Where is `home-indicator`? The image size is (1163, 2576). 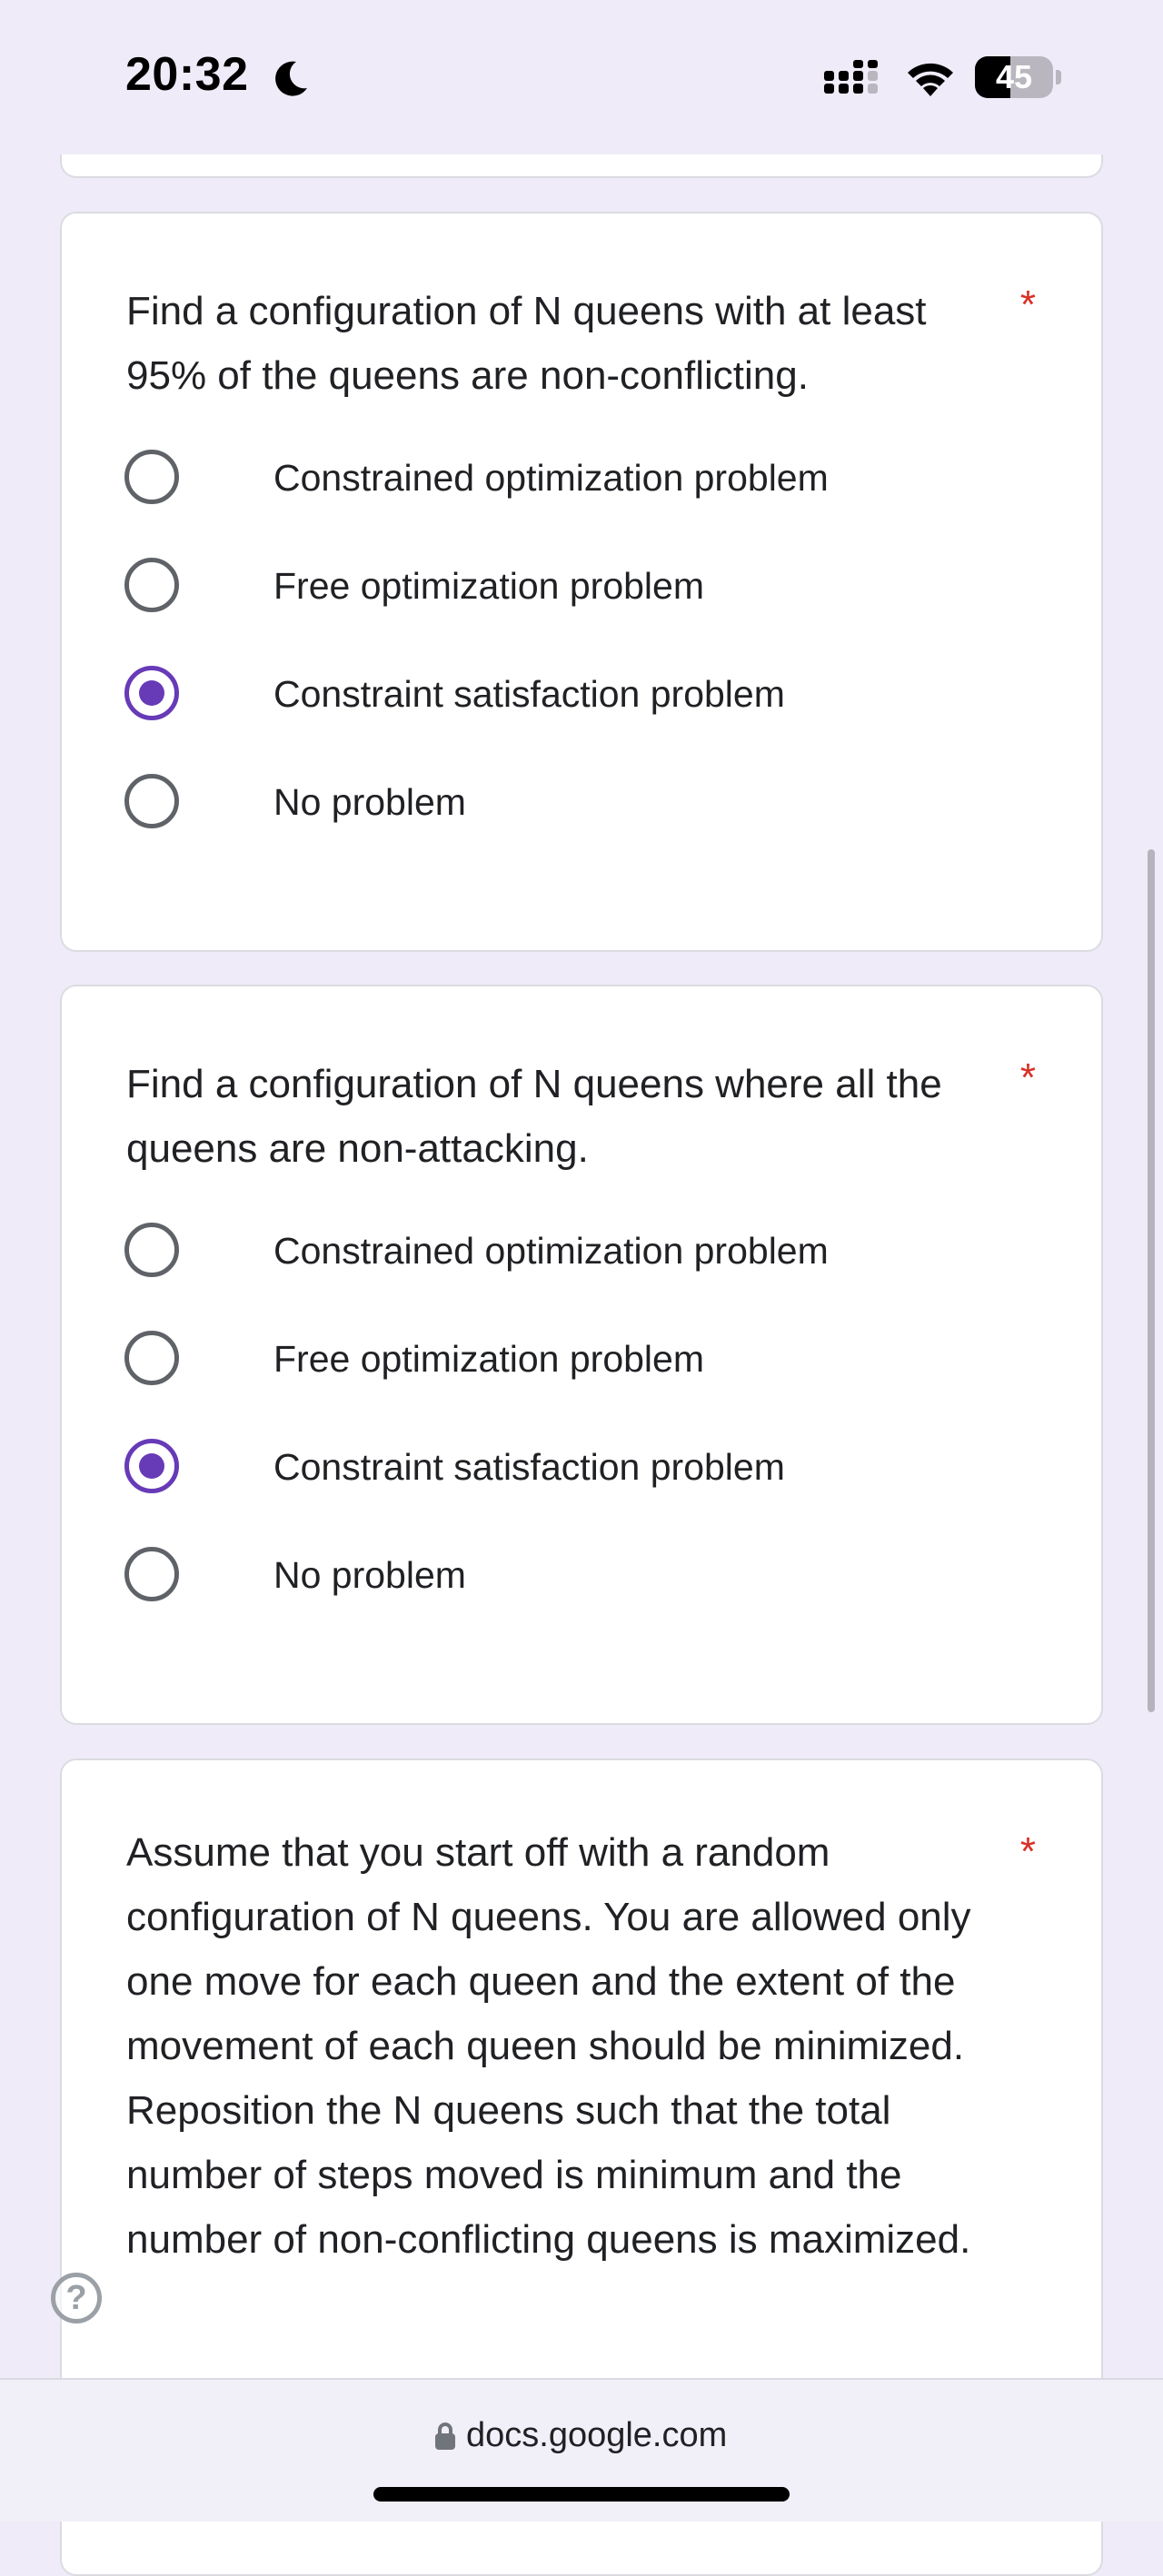
home-indicator is located at coordinates (581, 2494).